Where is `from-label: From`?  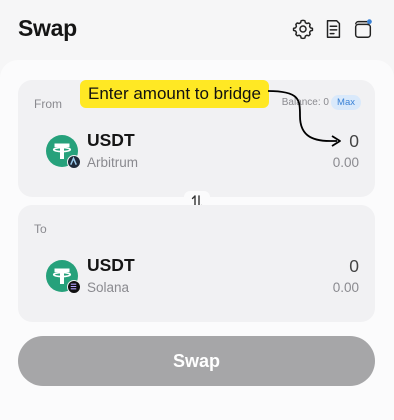
from-label: From is located at coordinates (48, 104).